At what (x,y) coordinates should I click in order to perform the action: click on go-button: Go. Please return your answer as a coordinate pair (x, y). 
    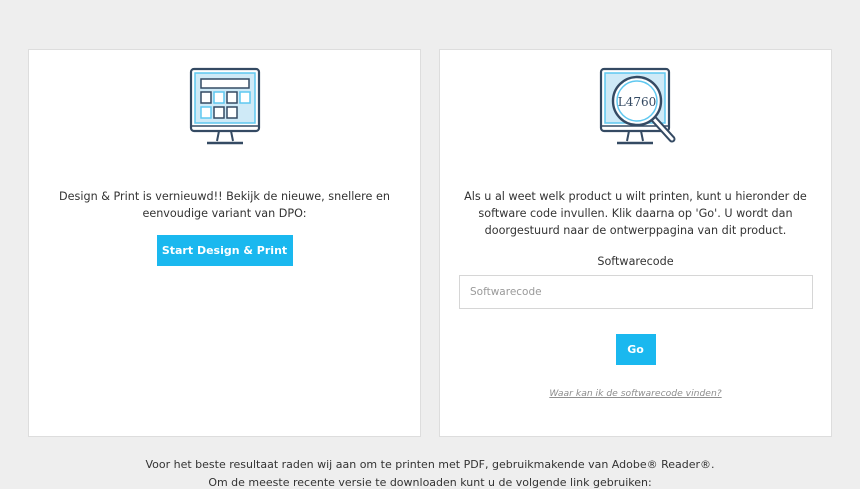
    Looking at the image, I should click on (635, 349).